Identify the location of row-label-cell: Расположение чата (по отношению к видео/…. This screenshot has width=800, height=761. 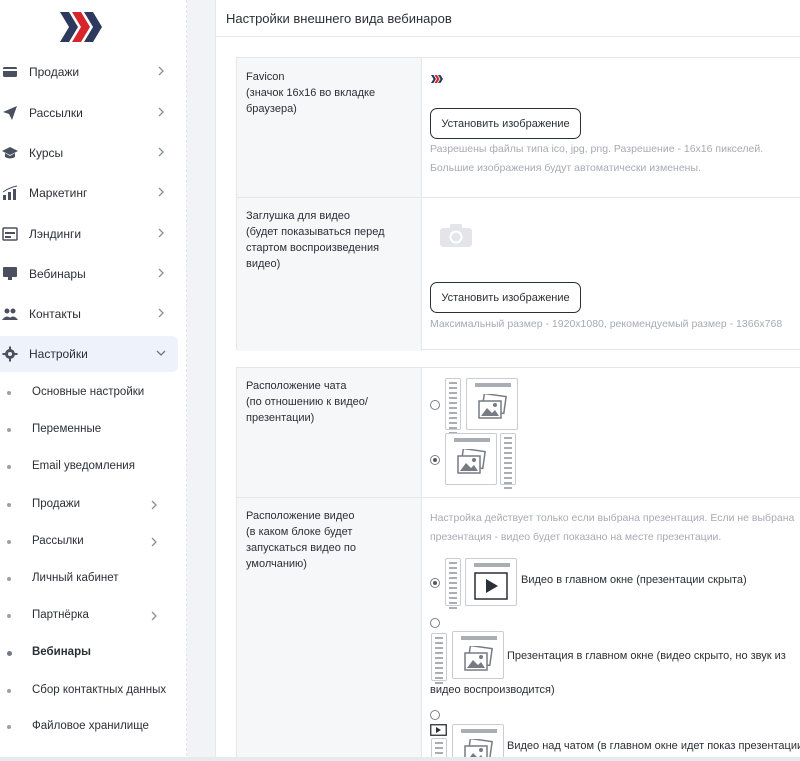
(329, 432).